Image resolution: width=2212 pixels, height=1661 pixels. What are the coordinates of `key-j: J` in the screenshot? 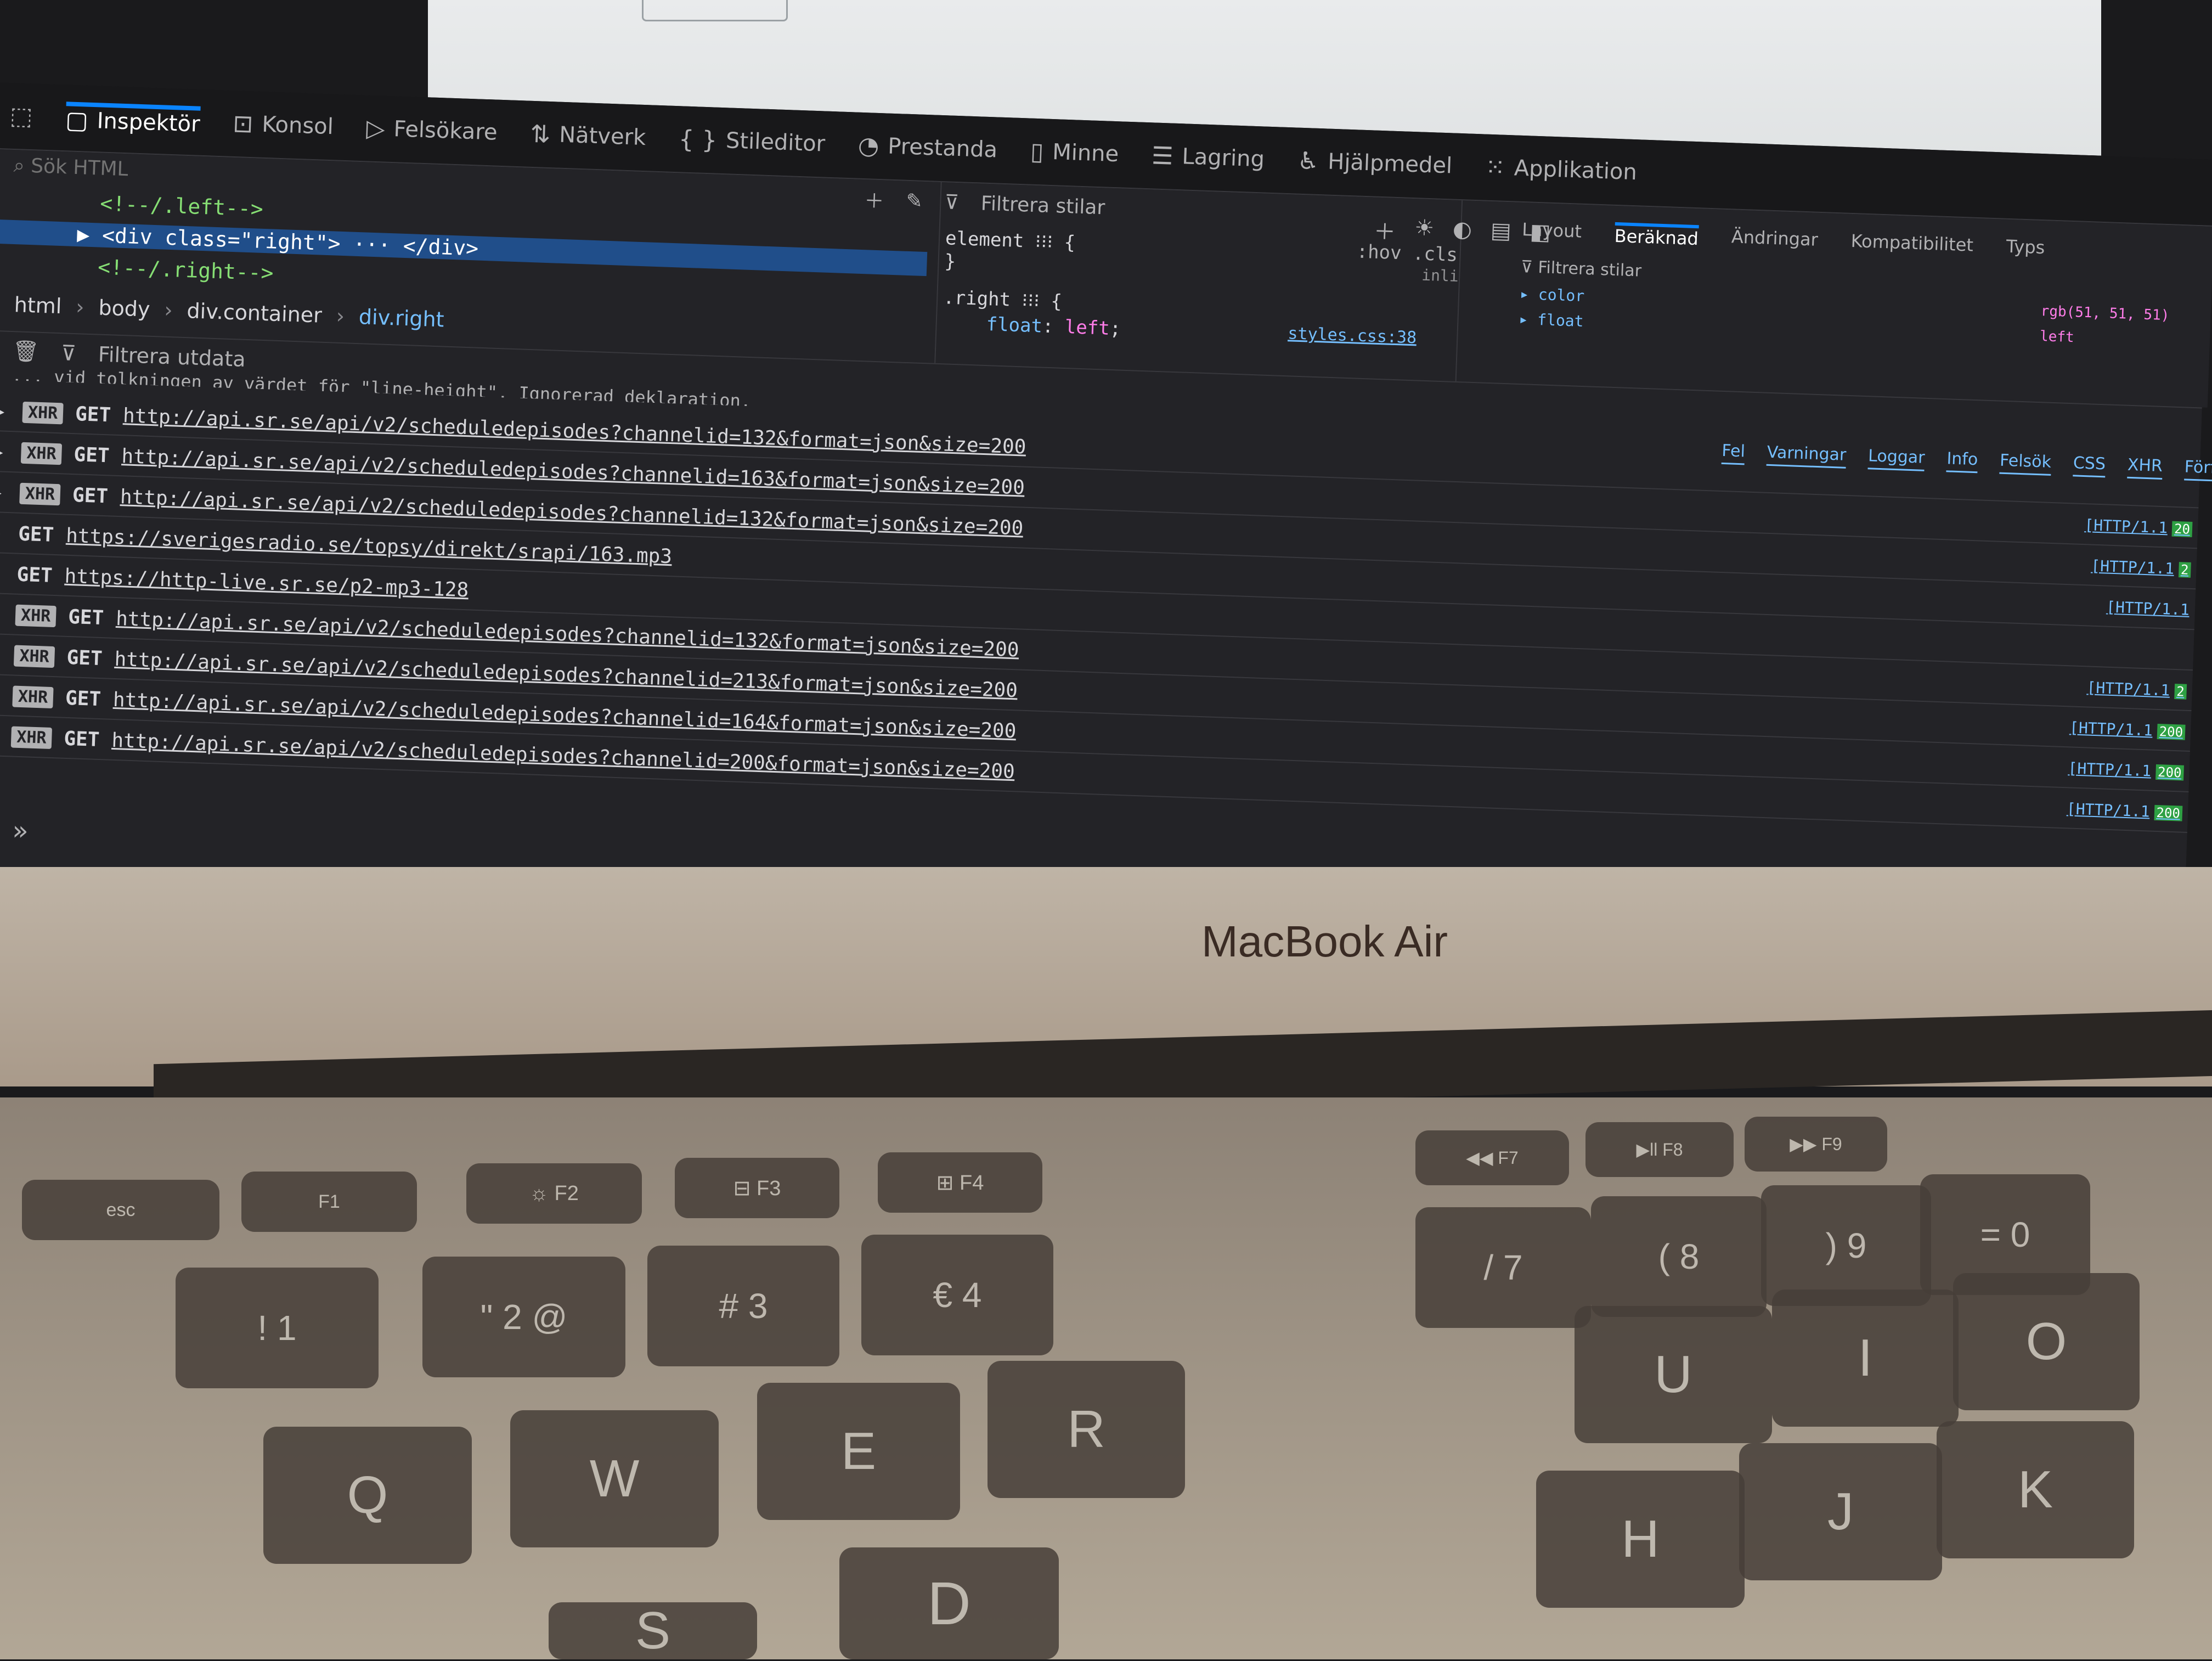 It's located at (1840, 1511).